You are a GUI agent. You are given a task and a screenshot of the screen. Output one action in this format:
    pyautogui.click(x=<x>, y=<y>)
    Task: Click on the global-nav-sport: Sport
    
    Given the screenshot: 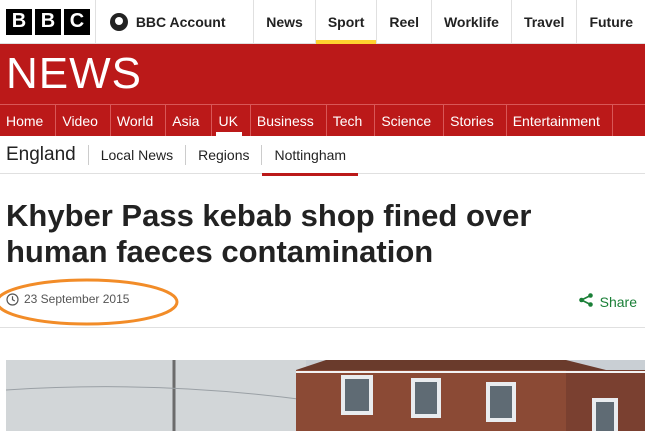 What is the action you would take?
    pyautogui.click(x=345, y=22)
    